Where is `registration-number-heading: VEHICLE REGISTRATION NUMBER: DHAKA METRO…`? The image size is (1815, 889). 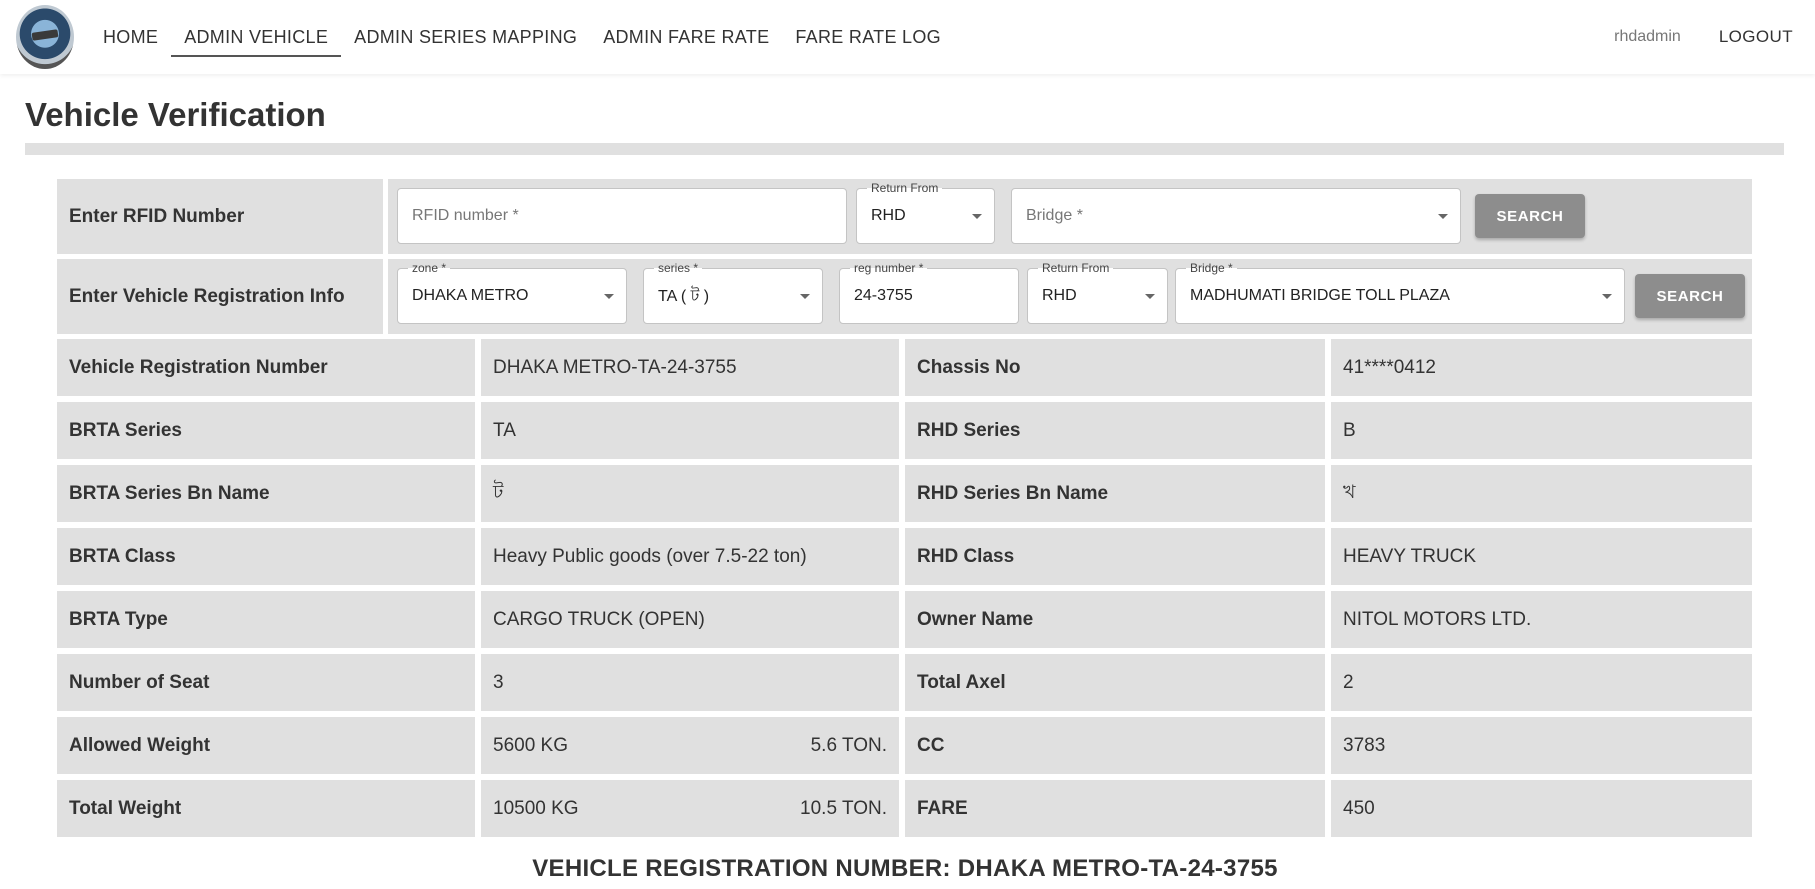
registration-number-heading: VEHICLE REGISTRATION NUMBER: DHAKA METRO… is located at coordinates (905, 868).